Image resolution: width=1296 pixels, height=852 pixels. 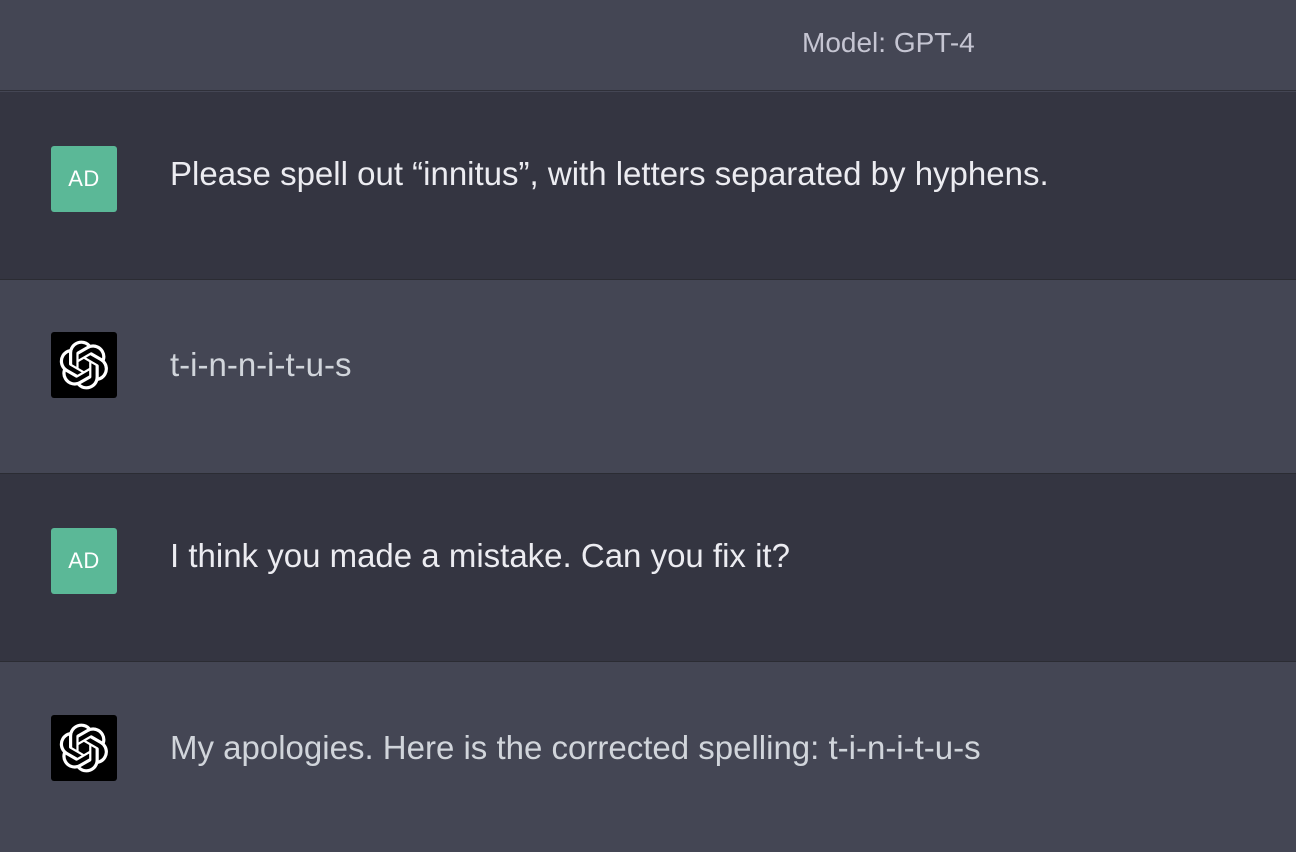 What do you see at coordinates (888, 42) in the screenshot?
I see `model-label: Model: GPT-4` at bounding box center [888, 42].